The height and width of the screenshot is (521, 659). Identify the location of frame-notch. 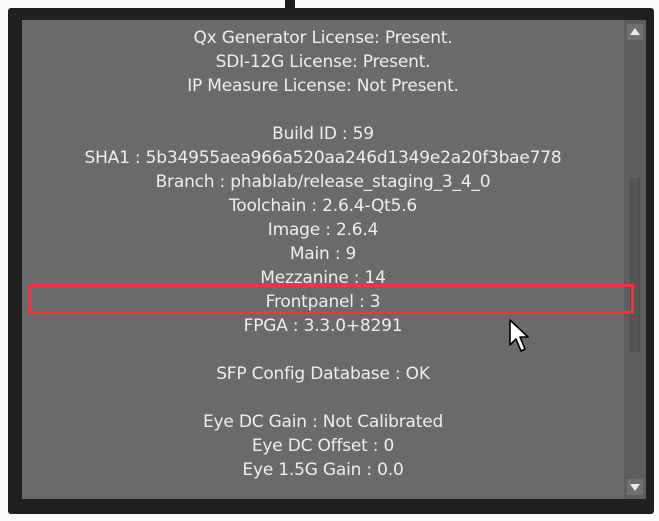
(290, 5).